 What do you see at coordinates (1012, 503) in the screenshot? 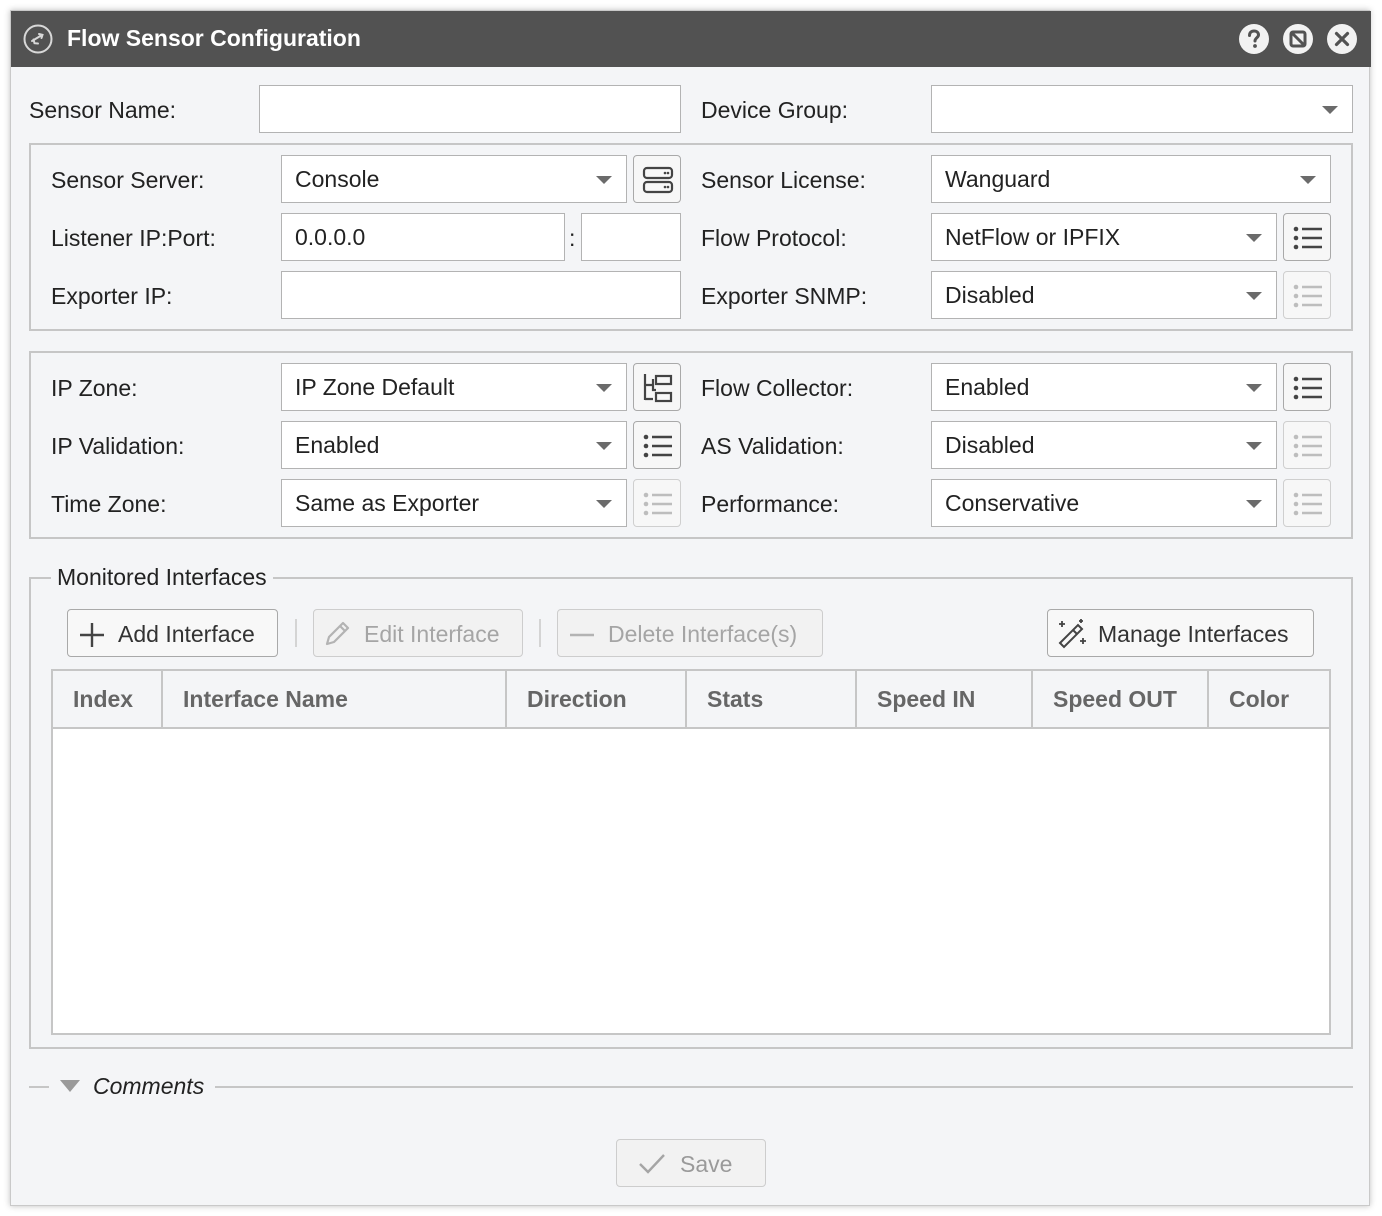
I see `performance-value: Conservative` at bounding box center [1012, 503].